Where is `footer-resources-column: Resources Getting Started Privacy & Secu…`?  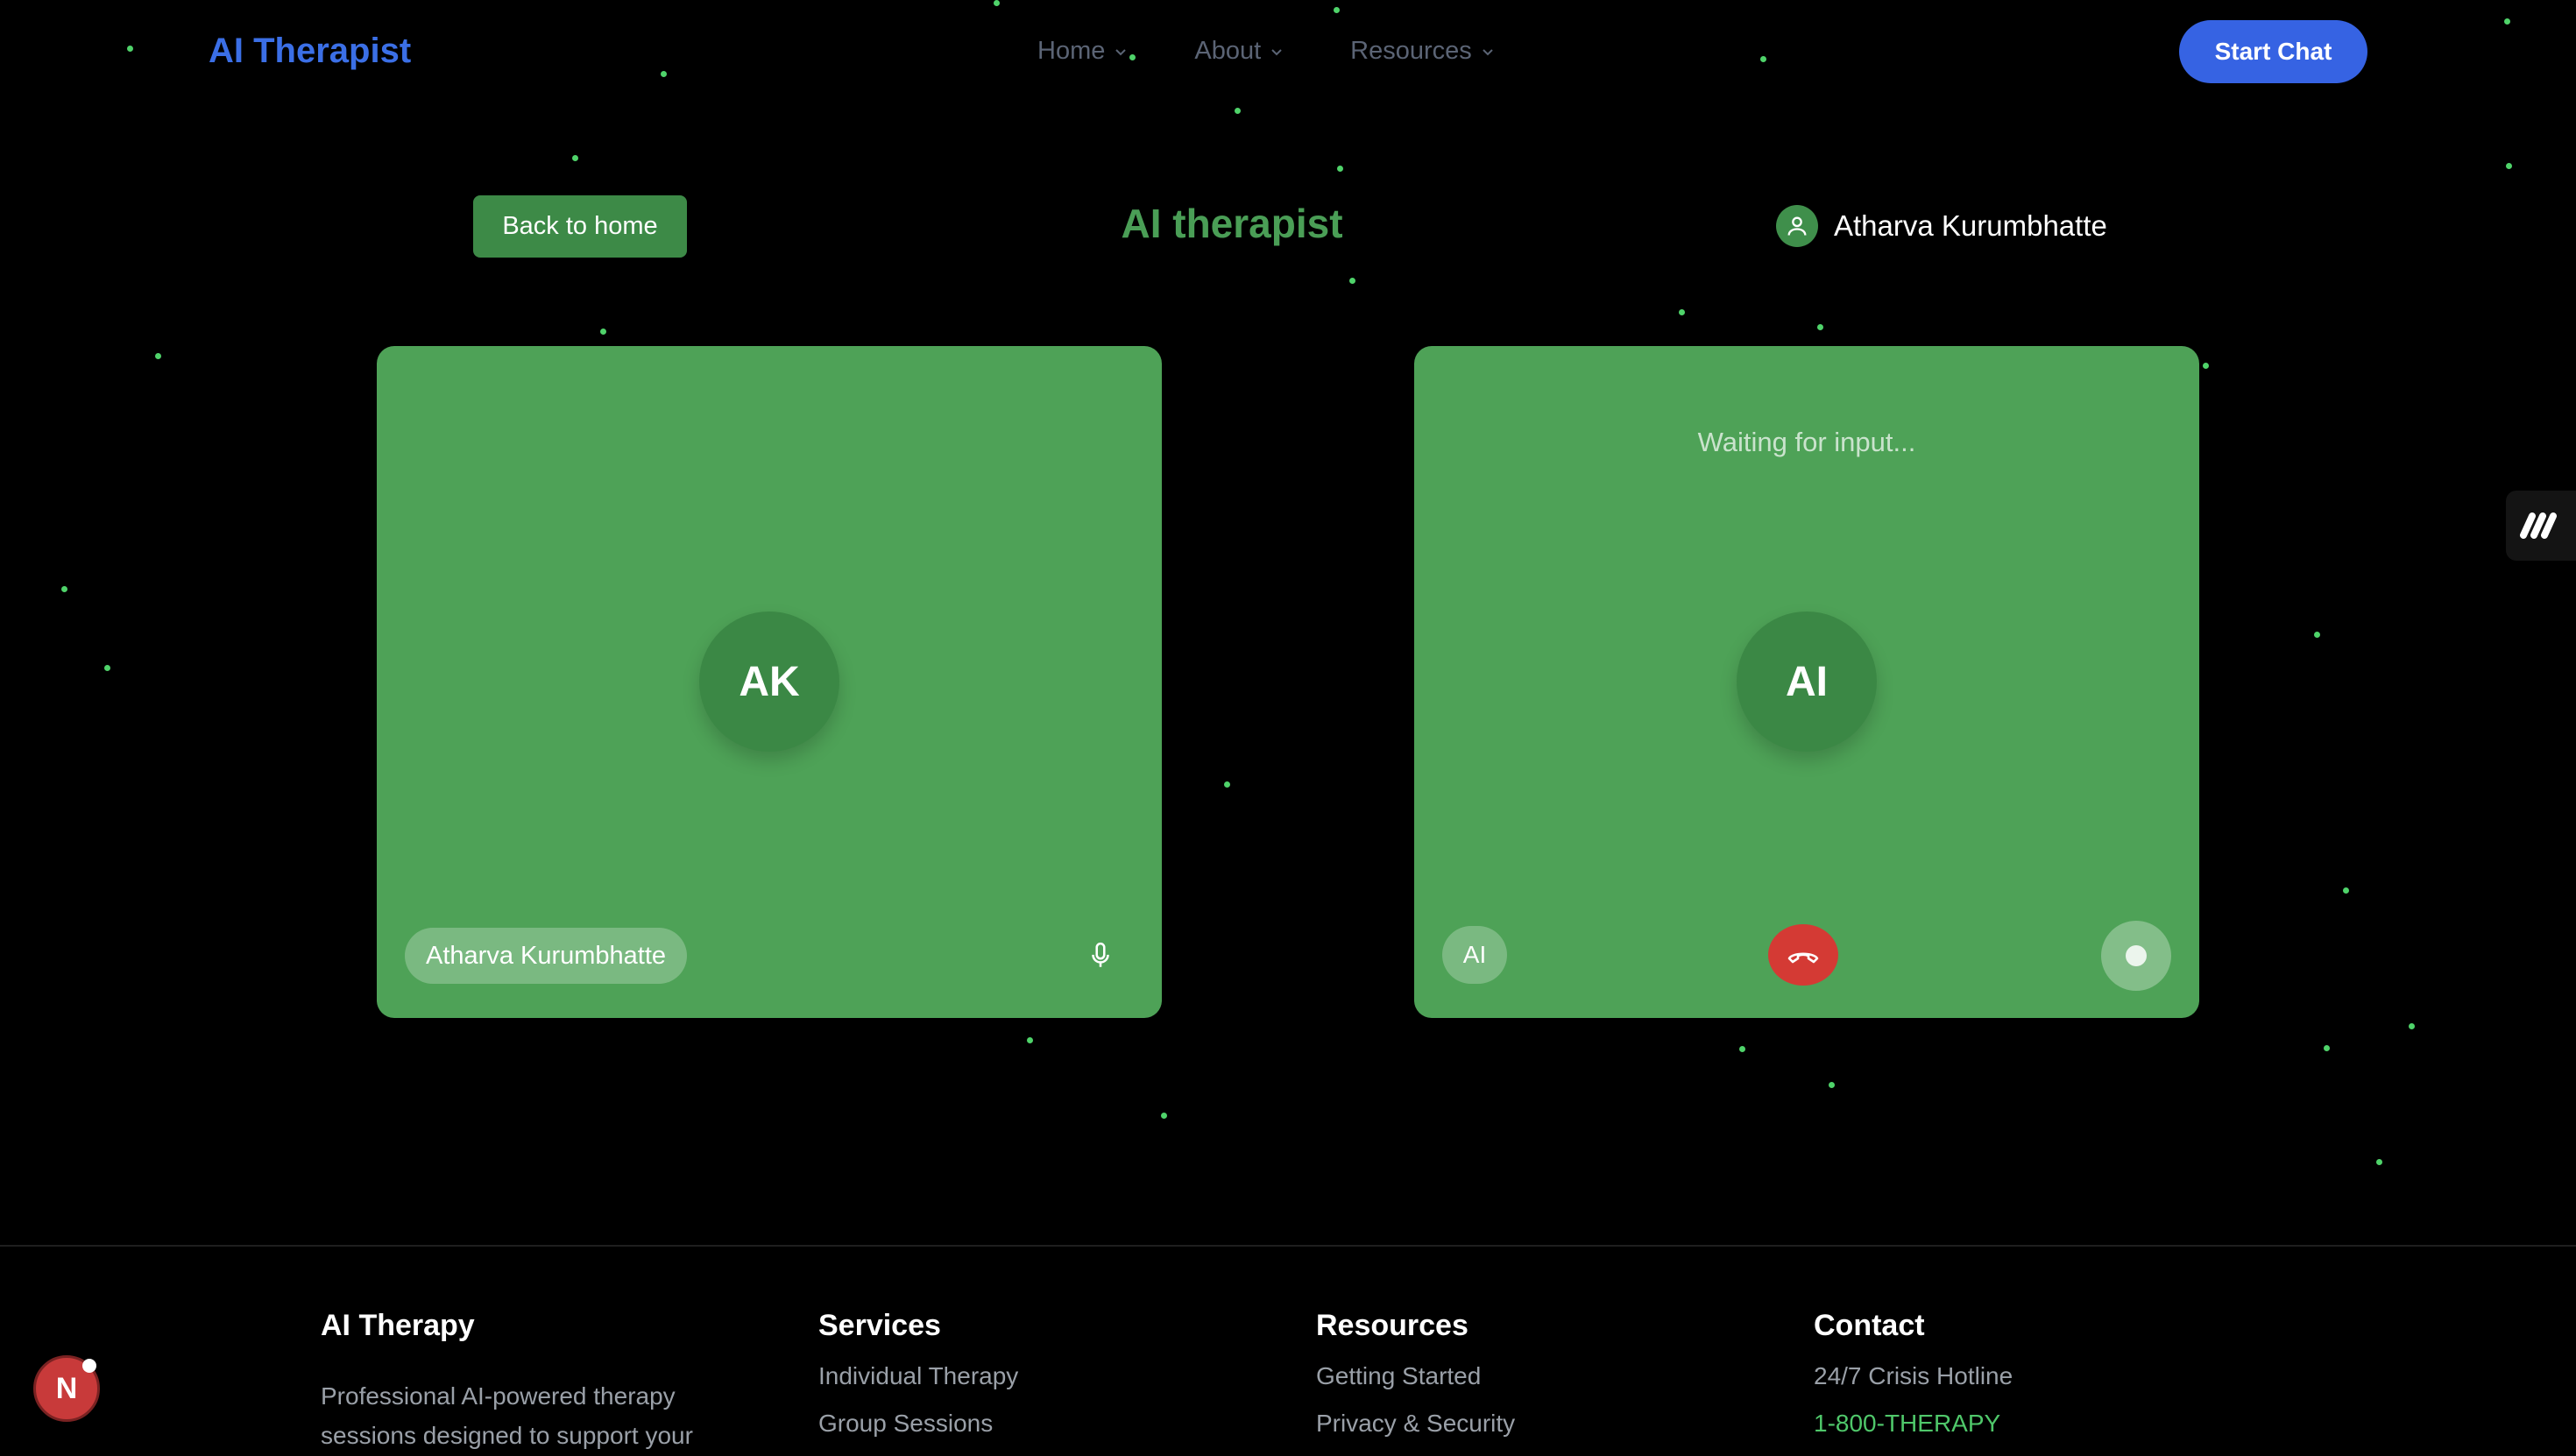
footer-resources-column: Resources Getting Started Privacy & Secu… is located at coordinates (1415, 1373).